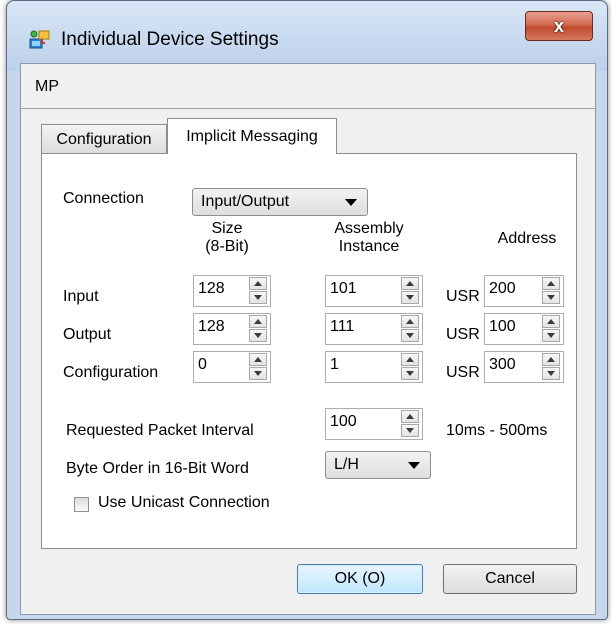 The image size is (612, 624). Describe the element at coordinates (374, 424) in the screenshot. I see `rpi-stepper: 100` at that location.